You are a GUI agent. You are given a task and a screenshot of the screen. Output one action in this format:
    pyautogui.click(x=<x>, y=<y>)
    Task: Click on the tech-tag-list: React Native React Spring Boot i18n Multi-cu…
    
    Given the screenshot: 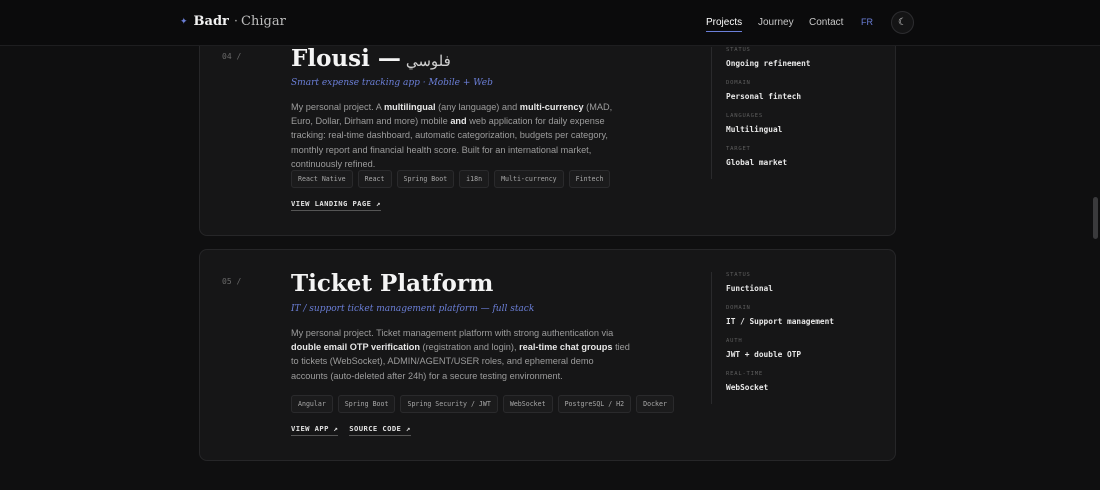 What is the action you would take?
    pyautogui.click(x=451, y=179)
    